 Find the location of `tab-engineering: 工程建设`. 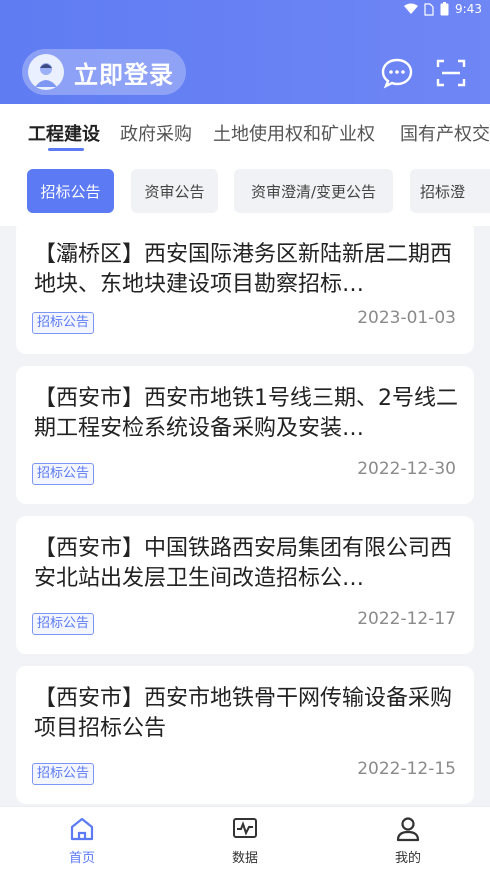

tab-engineering: 工程建设 is located at coordinates (64, 133).